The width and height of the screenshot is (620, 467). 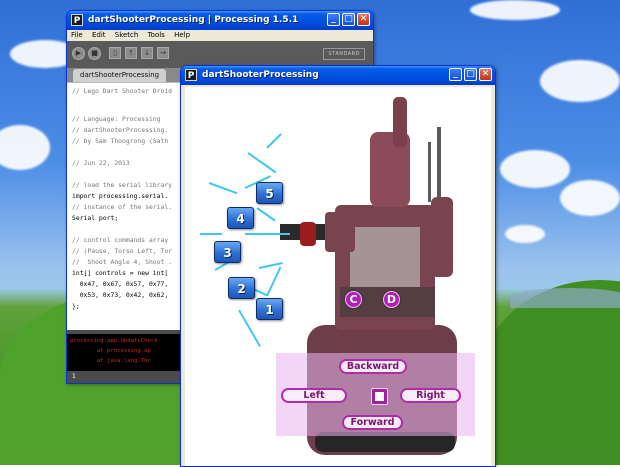 I want to click on robot-antenna, so click(x=429, y=172).